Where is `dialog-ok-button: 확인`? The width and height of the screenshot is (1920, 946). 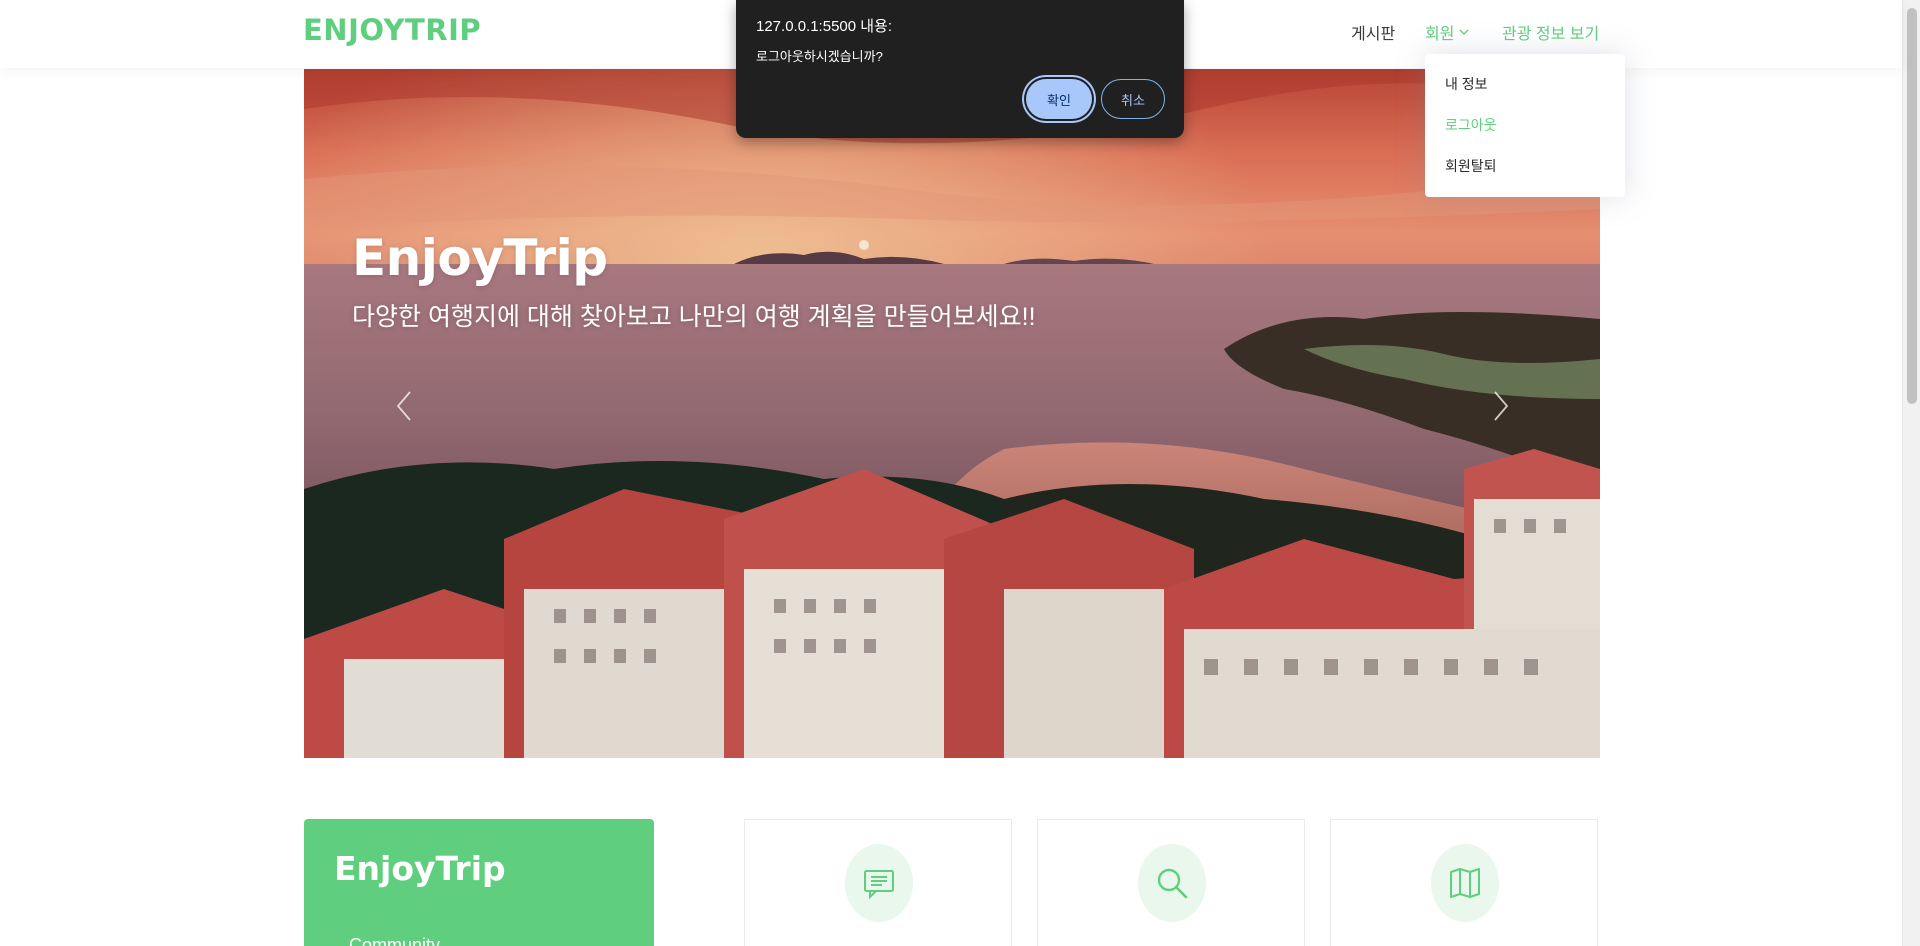 dialog-ok-button: 확인 is located at coordinates (1059, 99).